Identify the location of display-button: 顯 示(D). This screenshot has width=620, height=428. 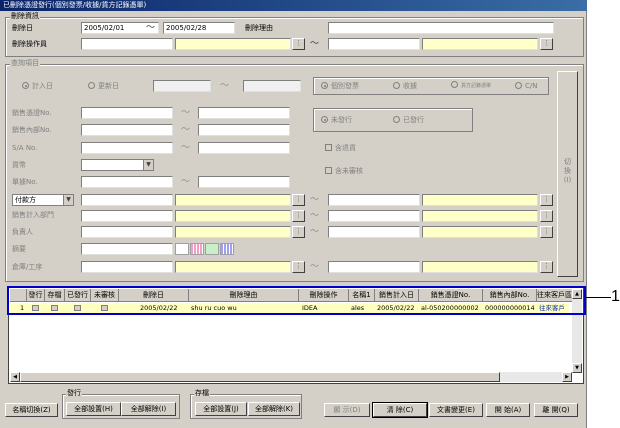
(347, 410).